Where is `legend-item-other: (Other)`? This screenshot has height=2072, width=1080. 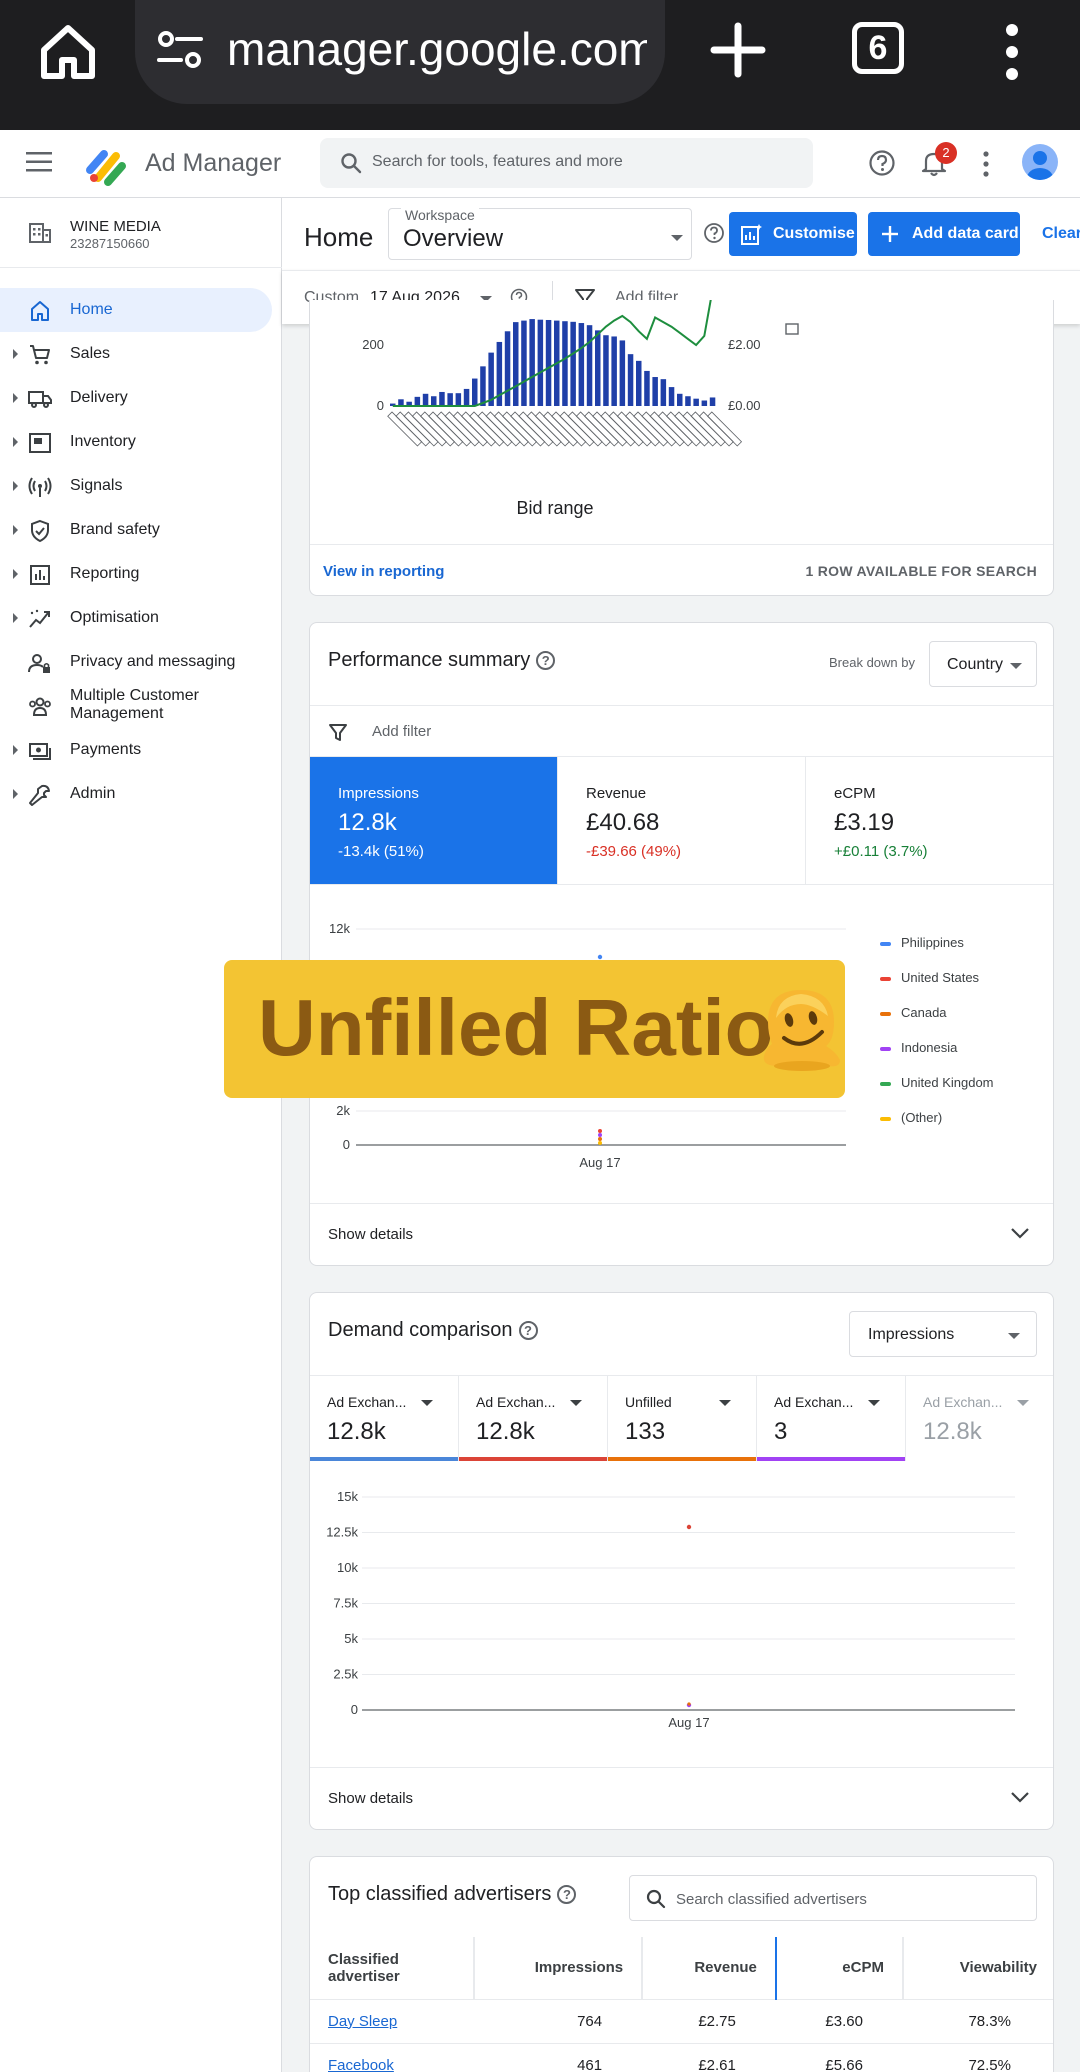 legend-item-other: (Other) is located at coordinates (911, 1117).